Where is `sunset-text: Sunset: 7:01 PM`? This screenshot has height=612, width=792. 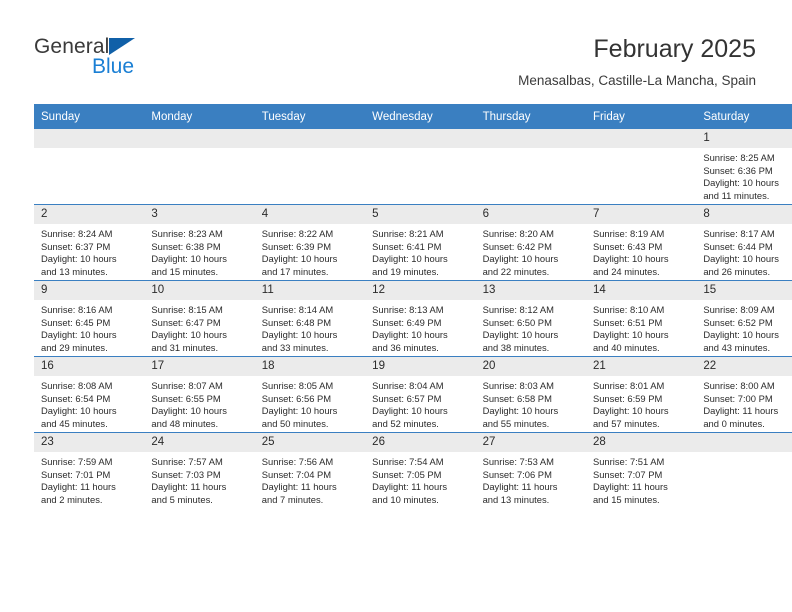
sunset-text: Sunset: 7:01 PM is located at coordinates (76, 474).